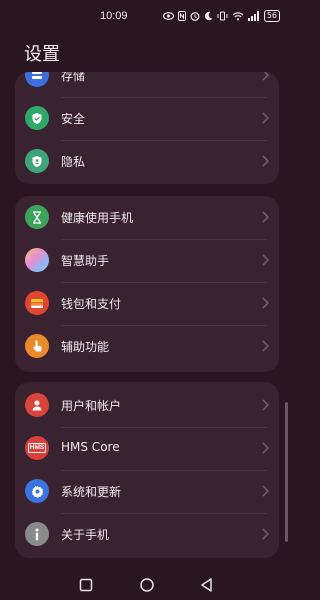  Describe the element at coordinates (147, 17) in the screenshot. I see `status-bar: 10:09 56` at that location.